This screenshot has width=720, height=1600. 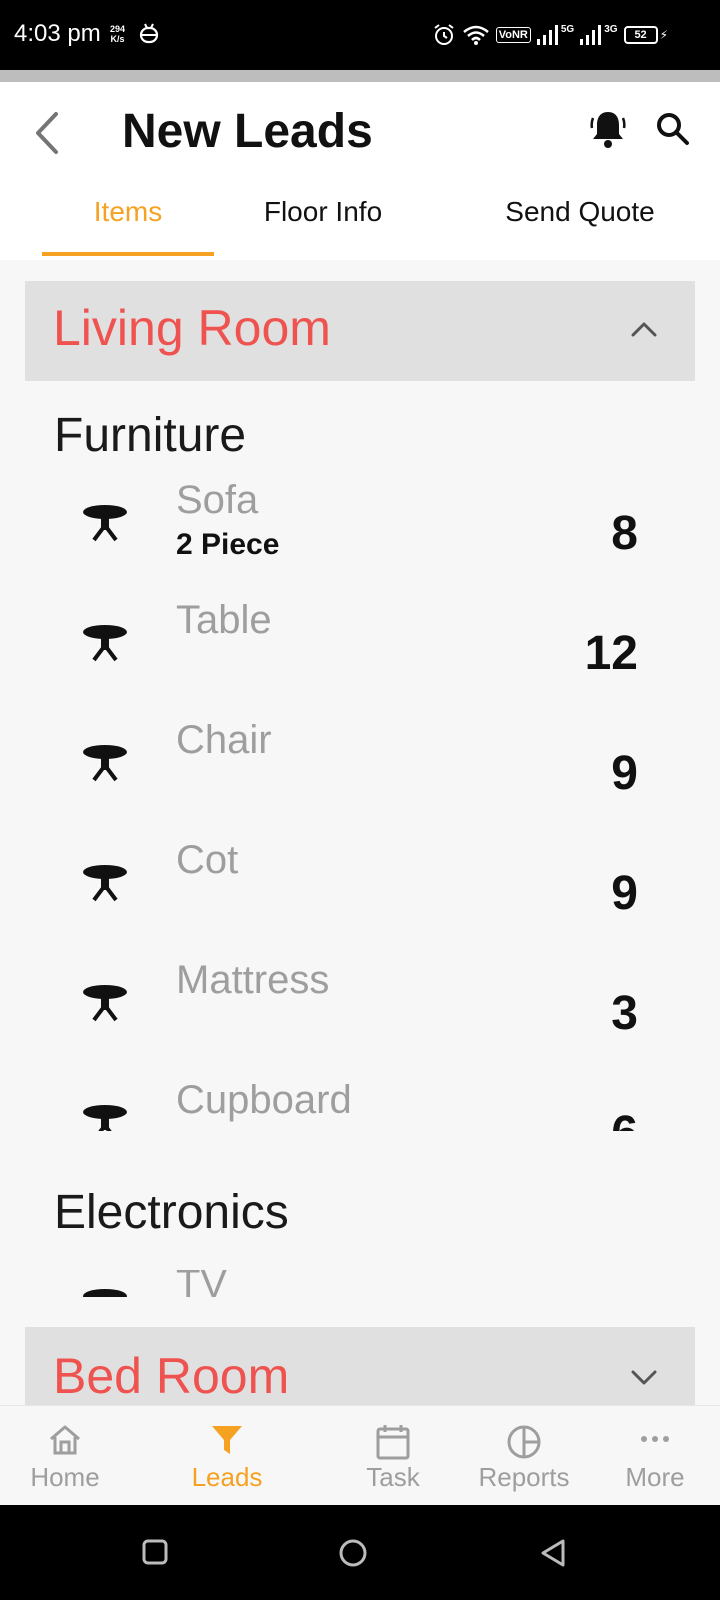 I want to click on page-title: New Leads, so click(x=247, y=131).